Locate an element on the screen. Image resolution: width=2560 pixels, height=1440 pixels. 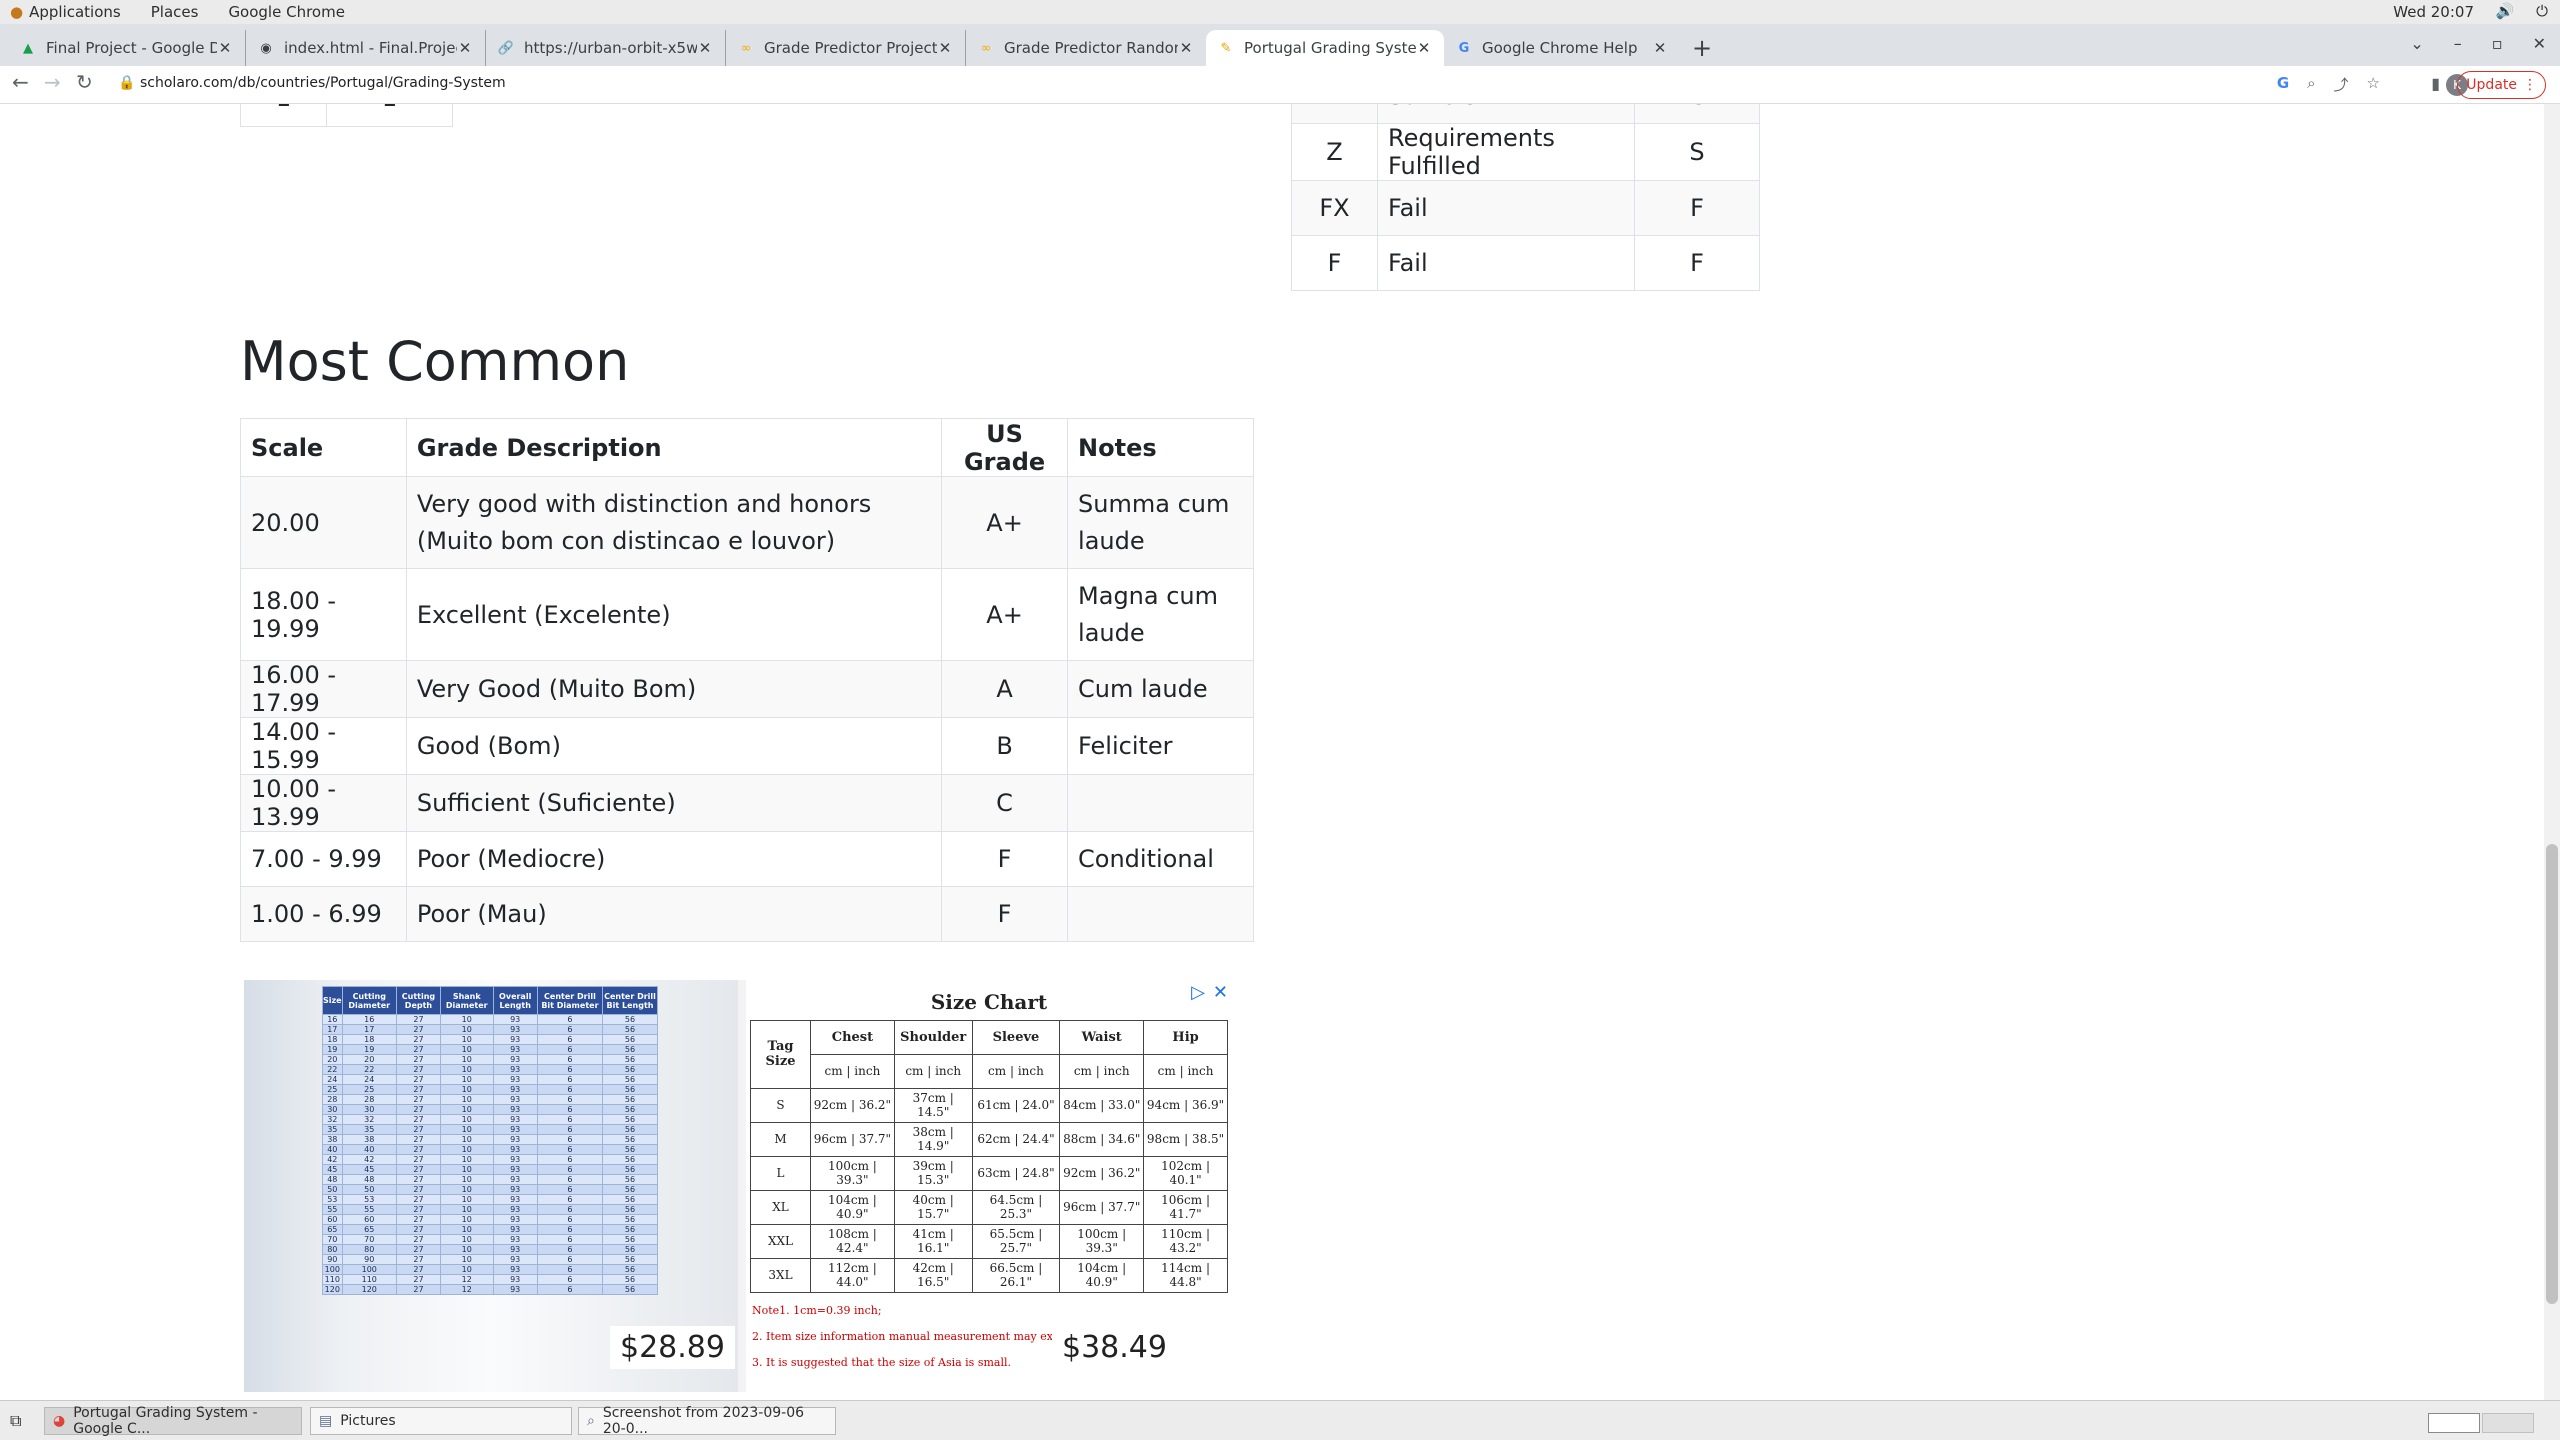
table-cell: 64.5cm | 25.3" is located at coordinates (1016, 1207).